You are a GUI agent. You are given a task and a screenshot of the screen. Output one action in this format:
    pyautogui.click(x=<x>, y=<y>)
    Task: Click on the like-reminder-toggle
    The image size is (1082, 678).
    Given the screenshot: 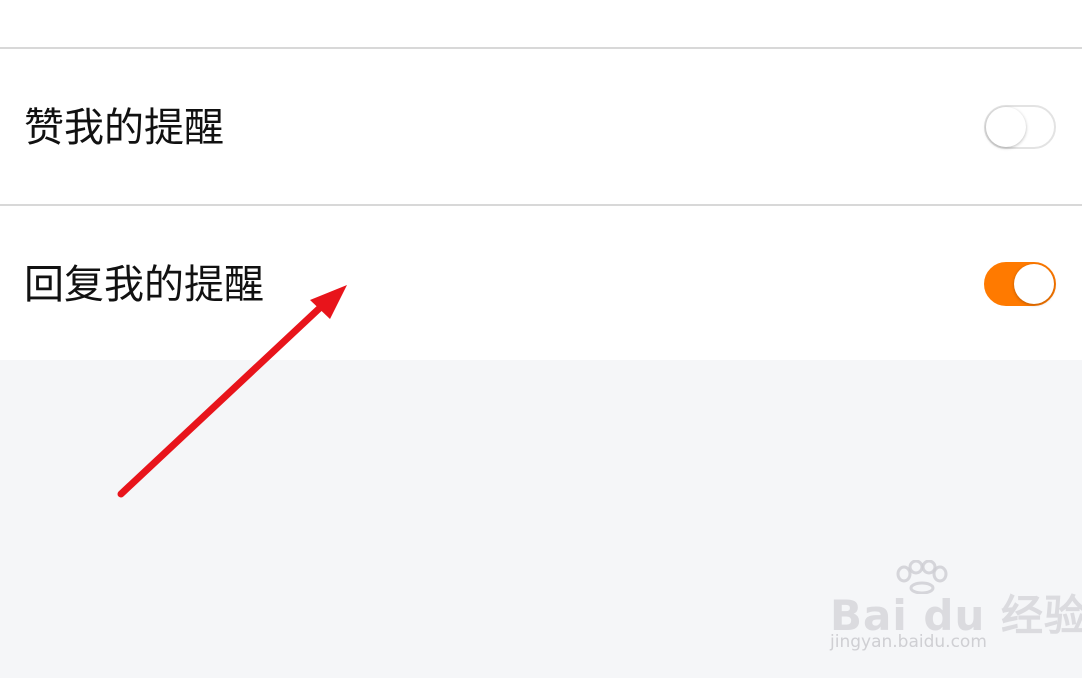 What is the action you would take?
    pyautogui.click(x=1020, y=127)
    